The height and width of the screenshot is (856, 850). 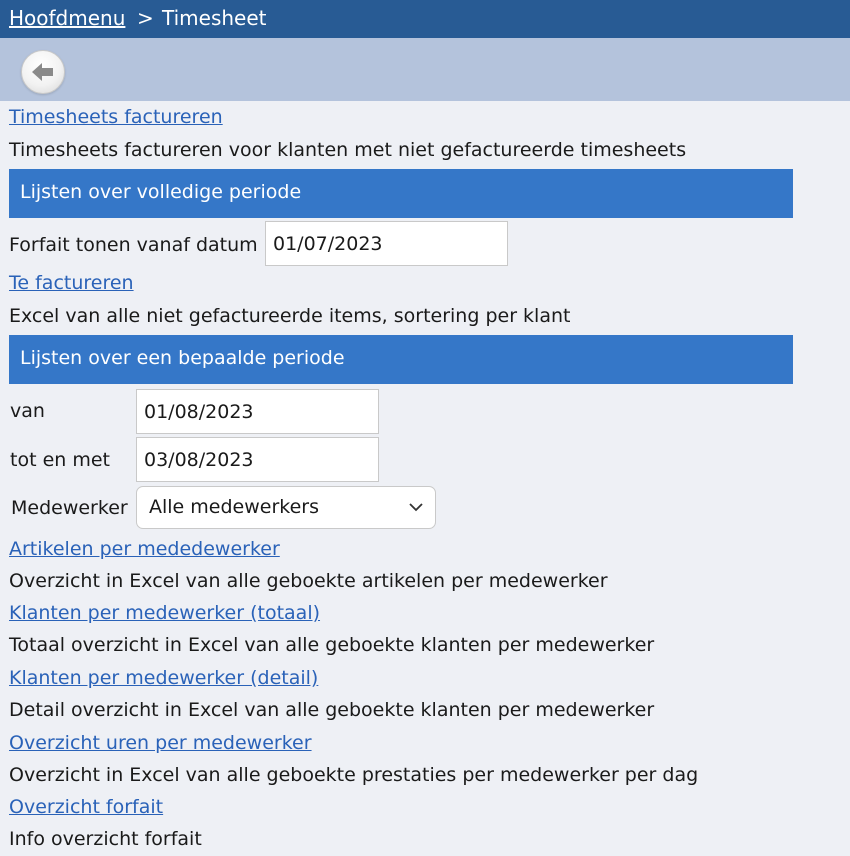 I want to click on breadcrumb-bar: Hoofdmenu > Timesheet, so click(x=425, y=19).